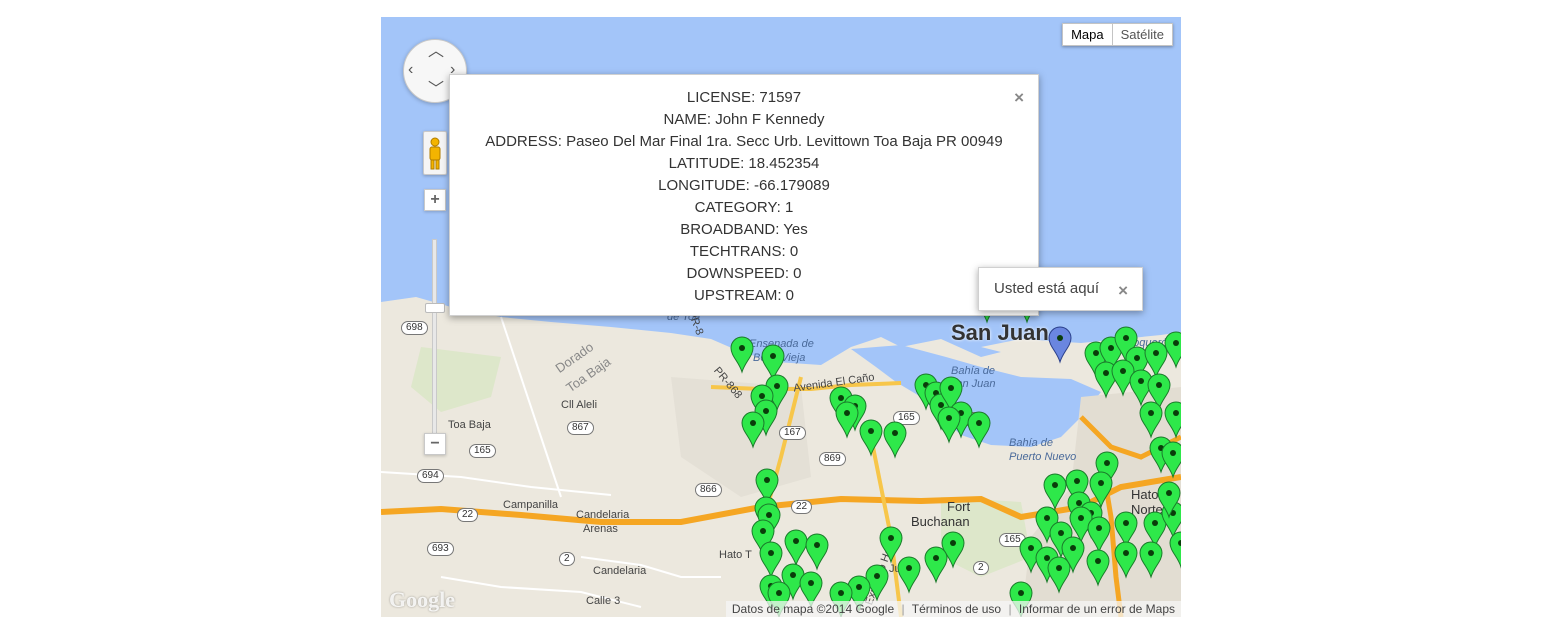  I want to click on info-line: LICENSE: 71597, so click(744, 97).